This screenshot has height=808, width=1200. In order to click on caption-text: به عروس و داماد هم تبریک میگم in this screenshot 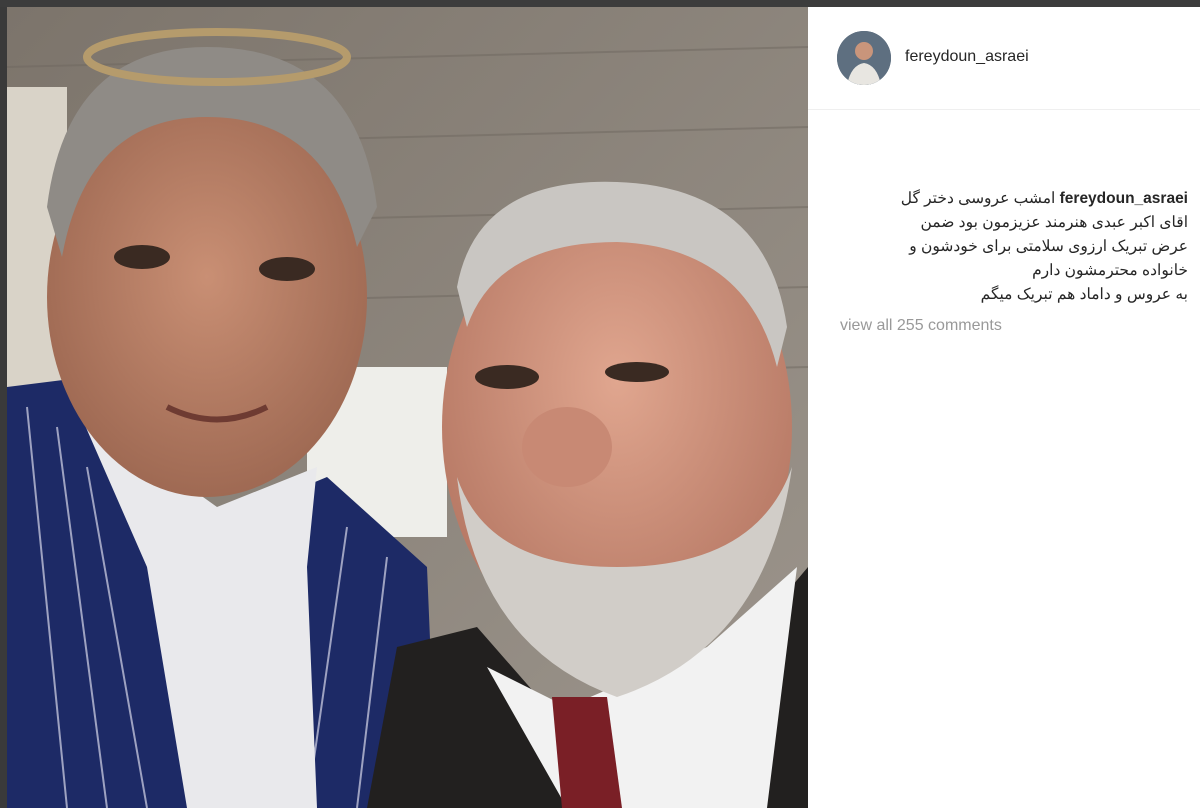, I will do `click(1084, 294)`.